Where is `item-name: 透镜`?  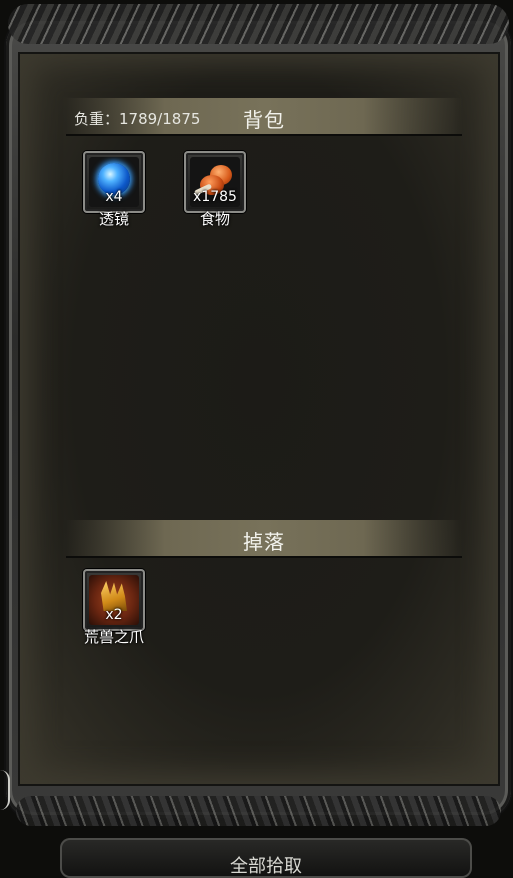
item-name: 透镜 is located at coordinates (113, 219).